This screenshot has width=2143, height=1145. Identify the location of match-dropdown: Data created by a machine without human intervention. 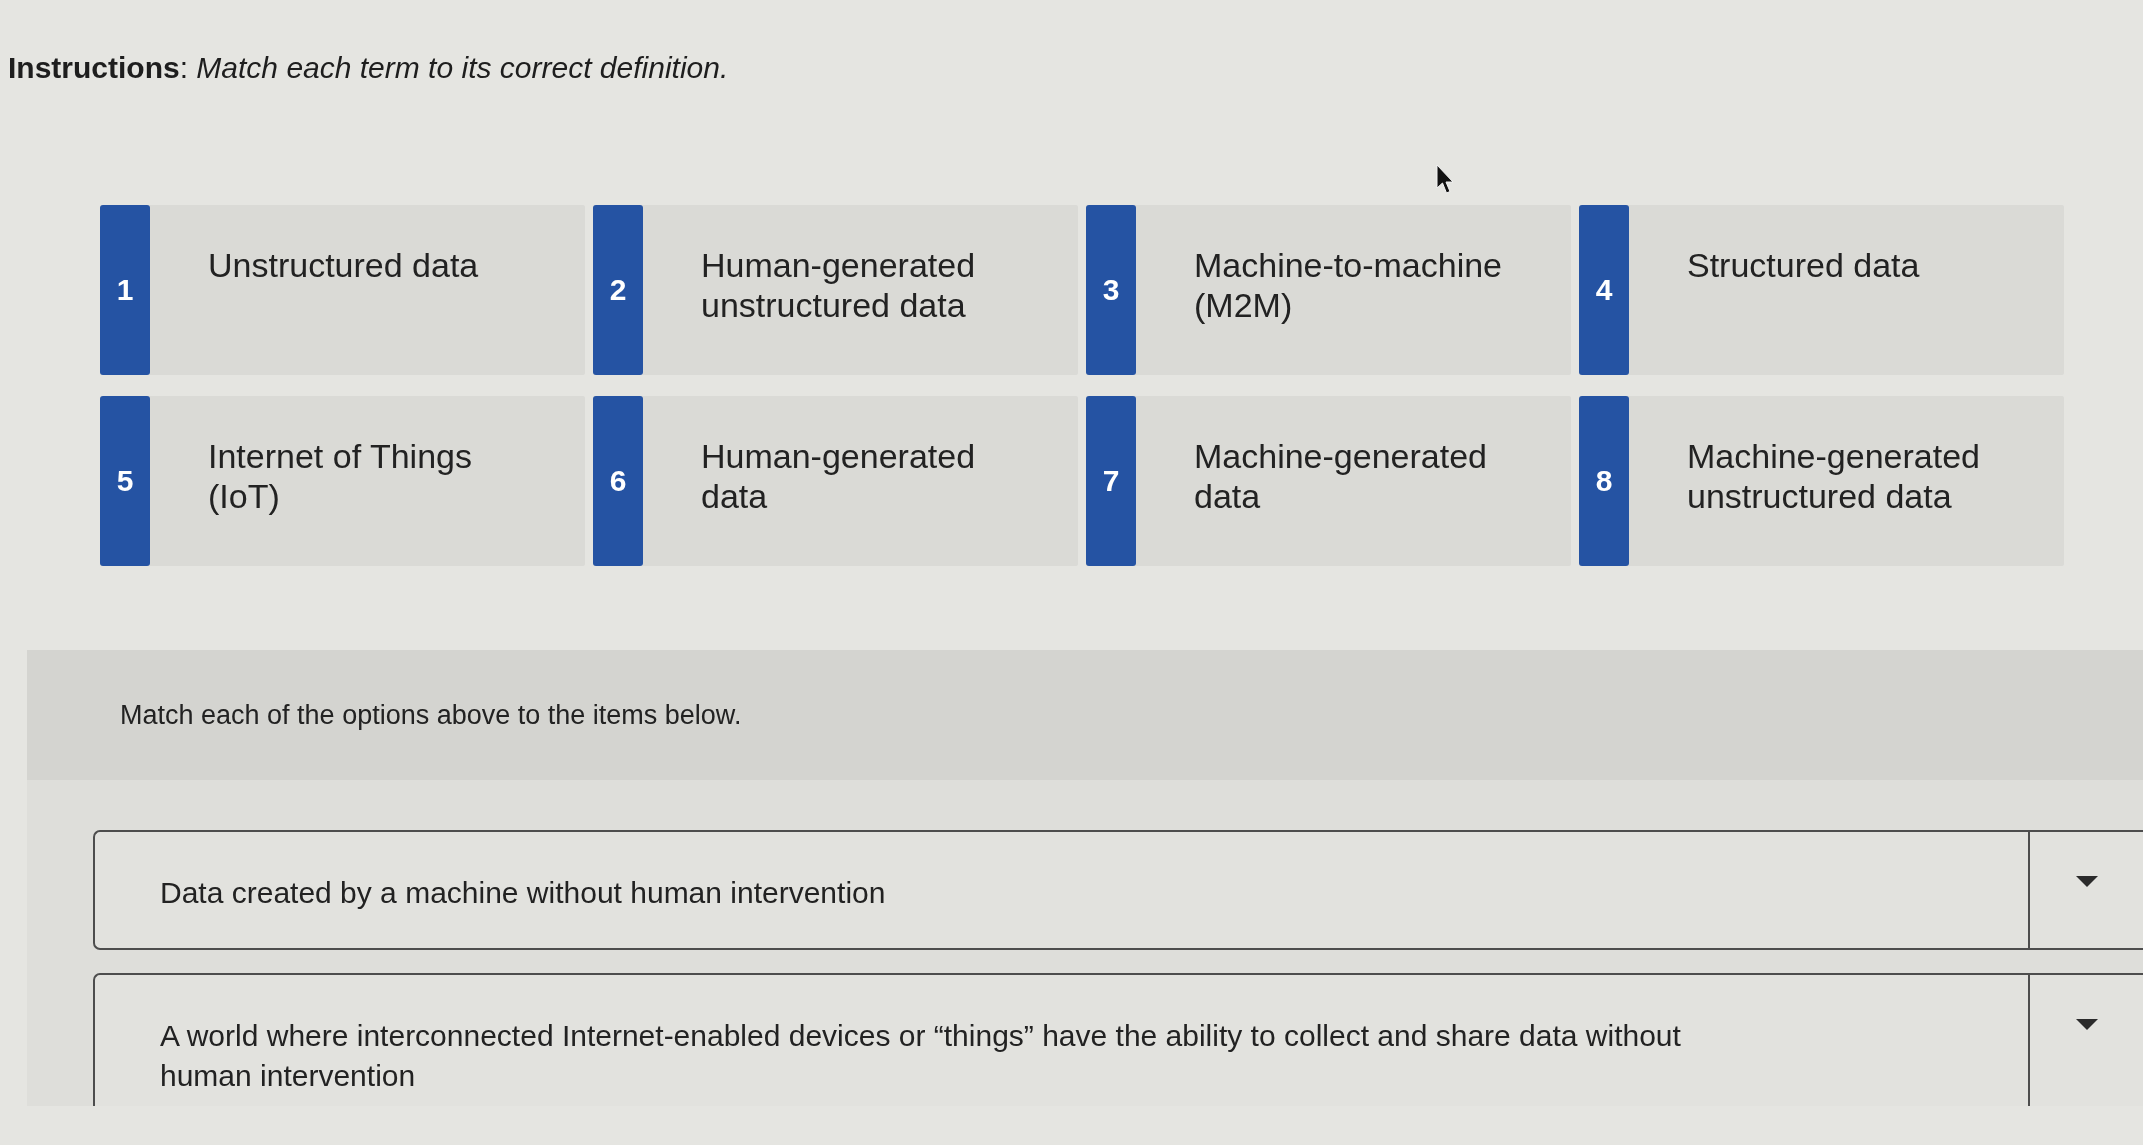
(1118, 890).